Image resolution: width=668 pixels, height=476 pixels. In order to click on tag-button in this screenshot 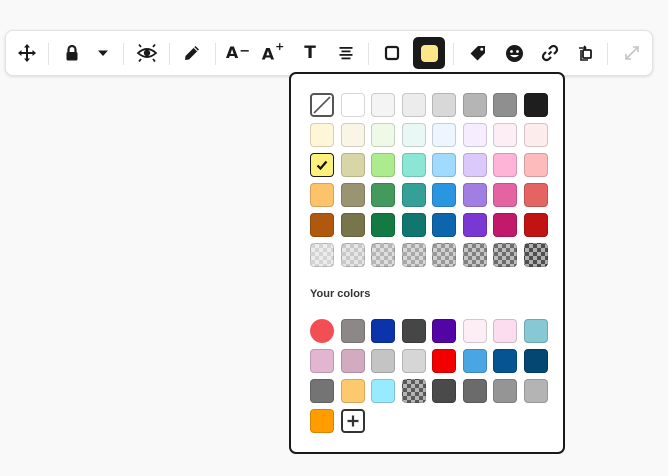, I will do `click(478, 53)`.